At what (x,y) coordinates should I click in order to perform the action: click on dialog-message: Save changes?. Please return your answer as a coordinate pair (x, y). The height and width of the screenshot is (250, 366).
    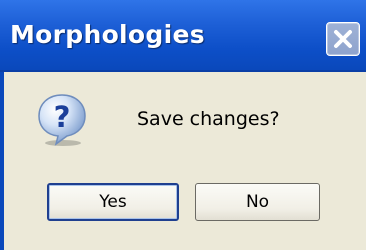
    Looking at the image, I should click on (208, 119).